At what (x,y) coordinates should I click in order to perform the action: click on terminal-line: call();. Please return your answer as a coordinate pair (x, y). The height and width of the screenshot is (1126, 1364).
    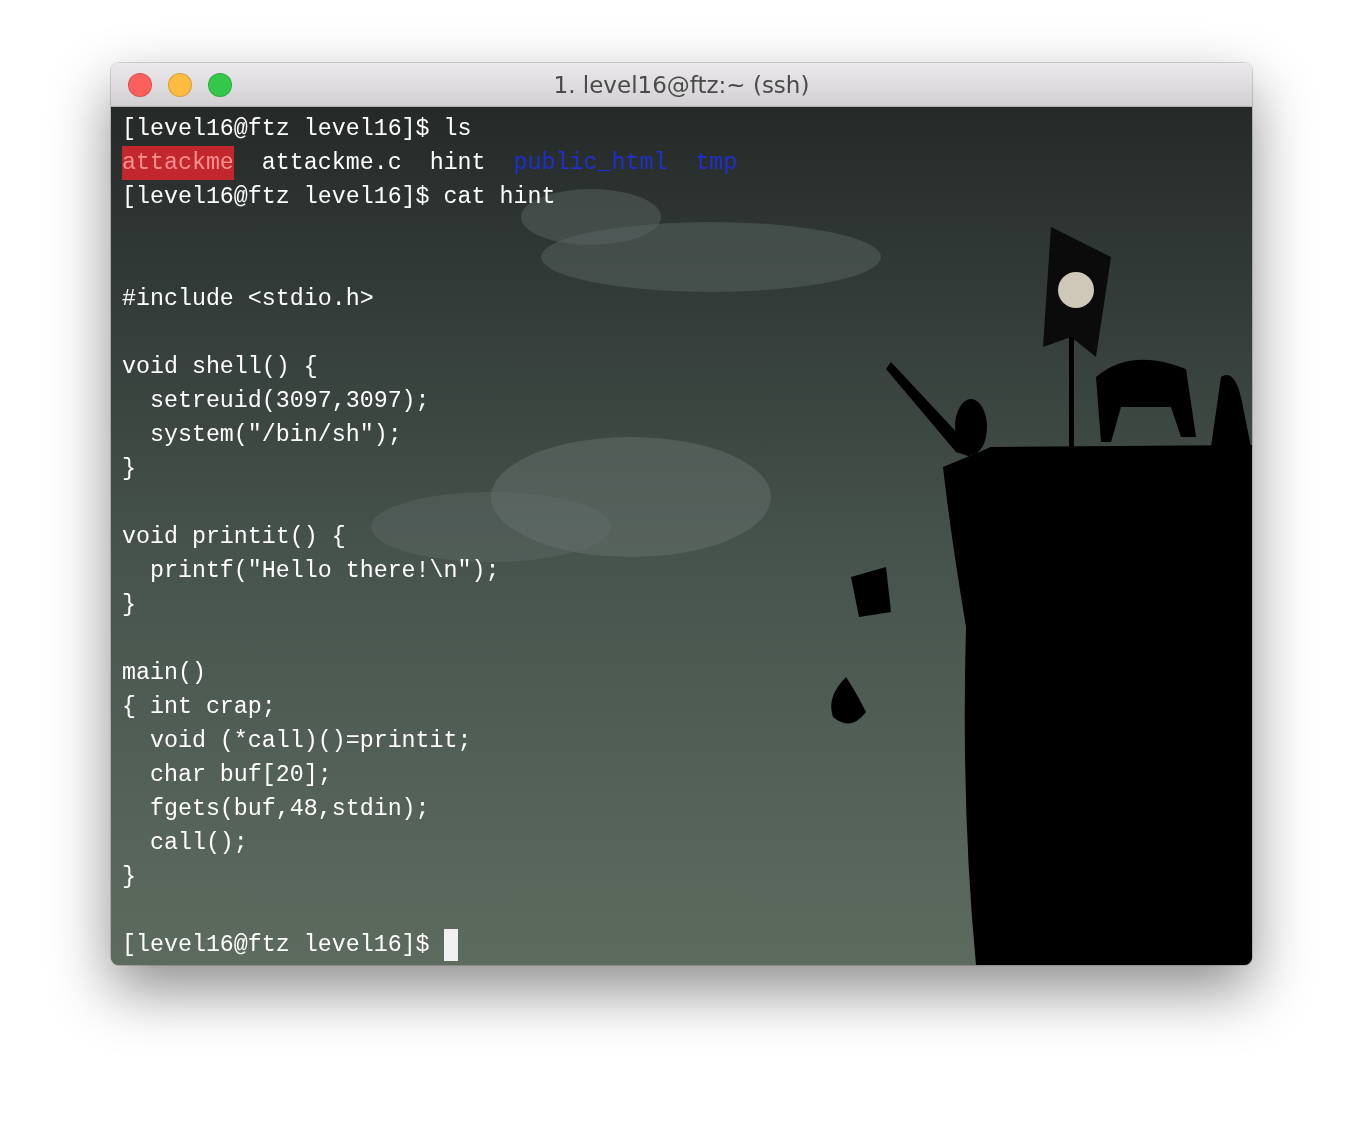
    Looking at the image, I should click on (198, 843).